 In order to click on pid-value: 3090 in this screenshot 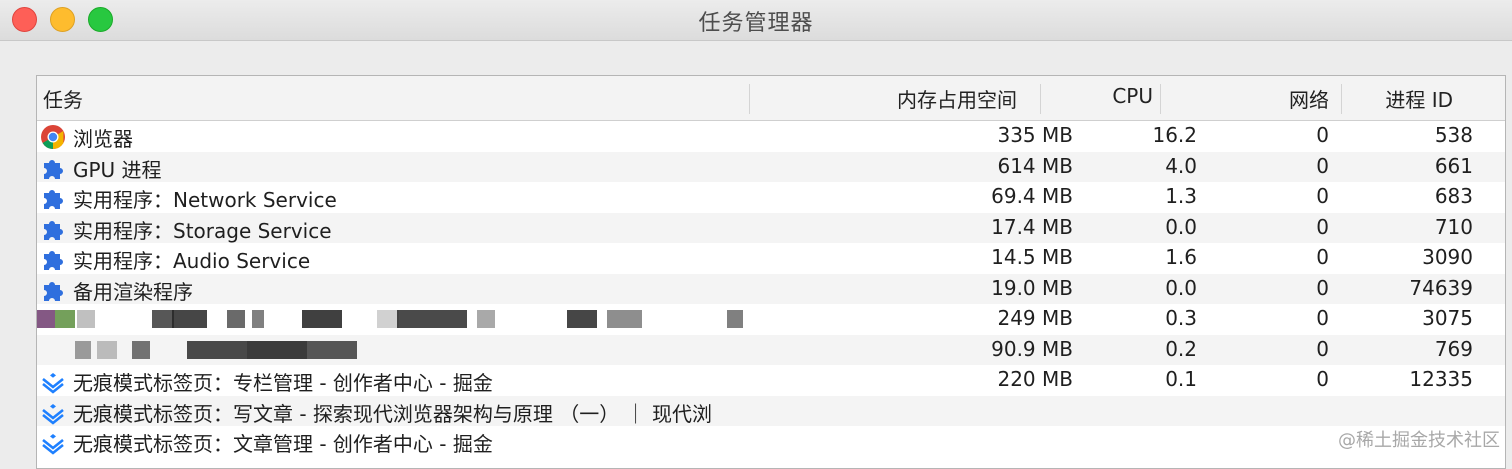, I will do `click(1447, 257)`.